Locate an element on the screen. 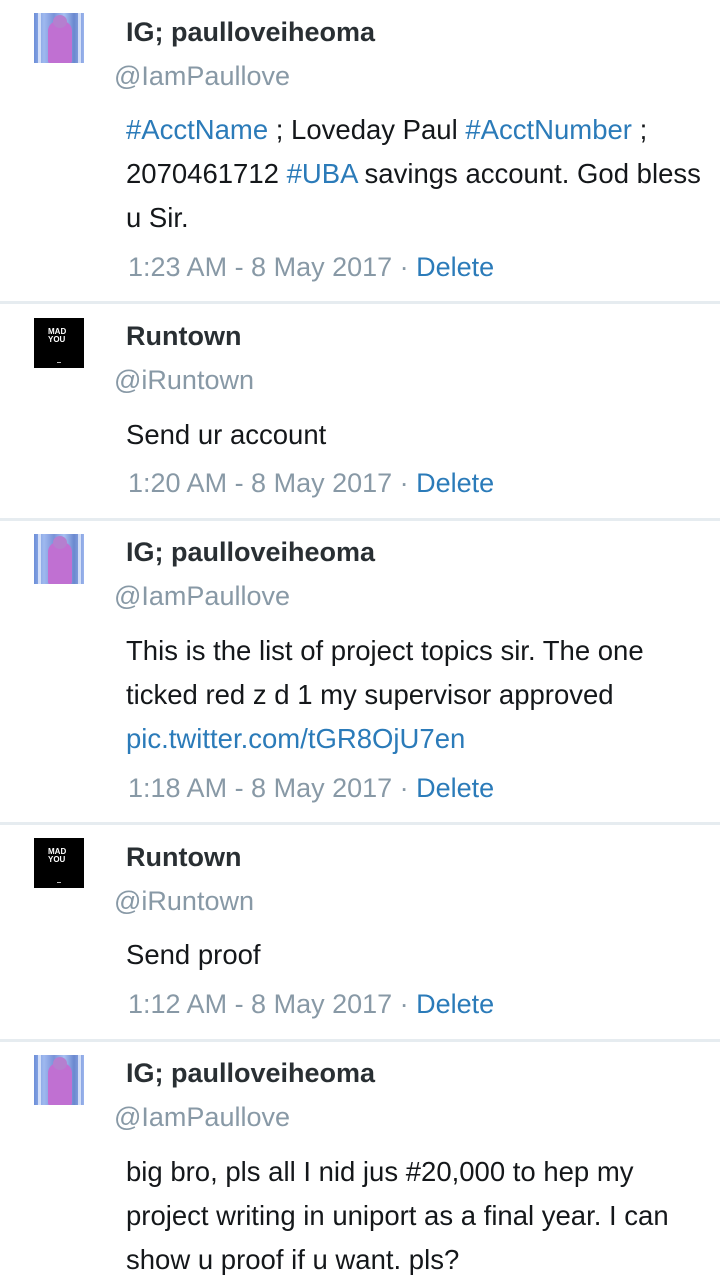 The width and height of the screenshot is (720, 1282). tweet-meta: 1:23 AM - 8 May 2017 · Delete is located at coordinates (311, 267).